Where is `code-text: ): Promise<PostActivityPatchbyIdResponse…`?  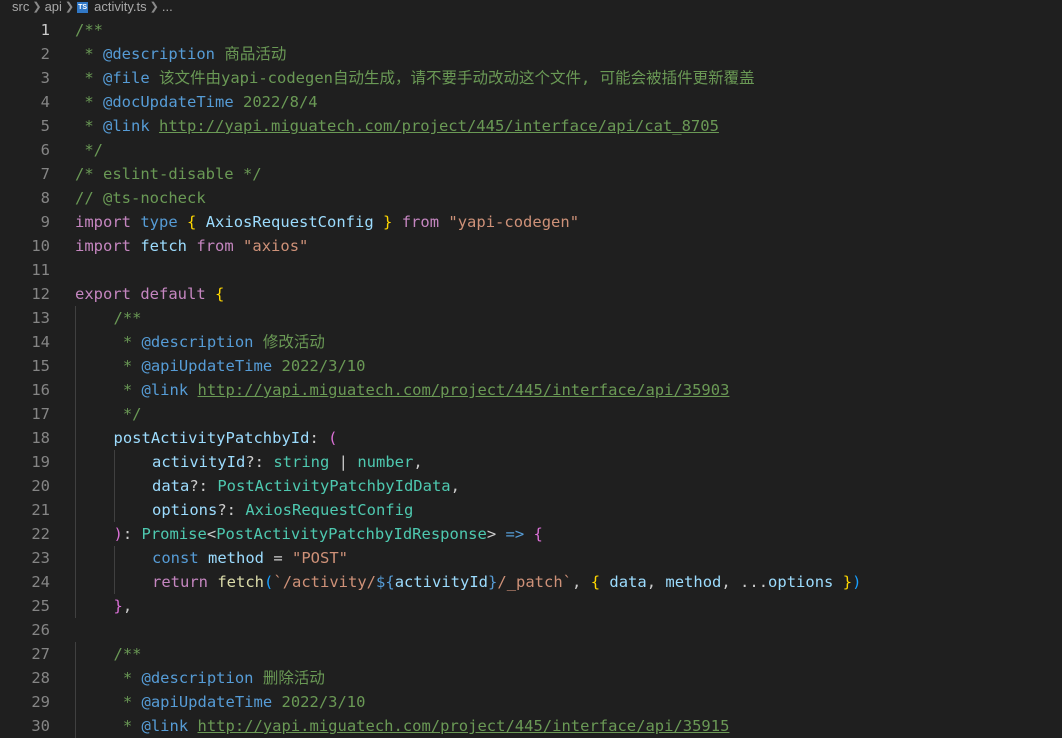 code-text: ): Promise<PostActivityPatchbyIdResponse… is located at coordinates (556, 534).